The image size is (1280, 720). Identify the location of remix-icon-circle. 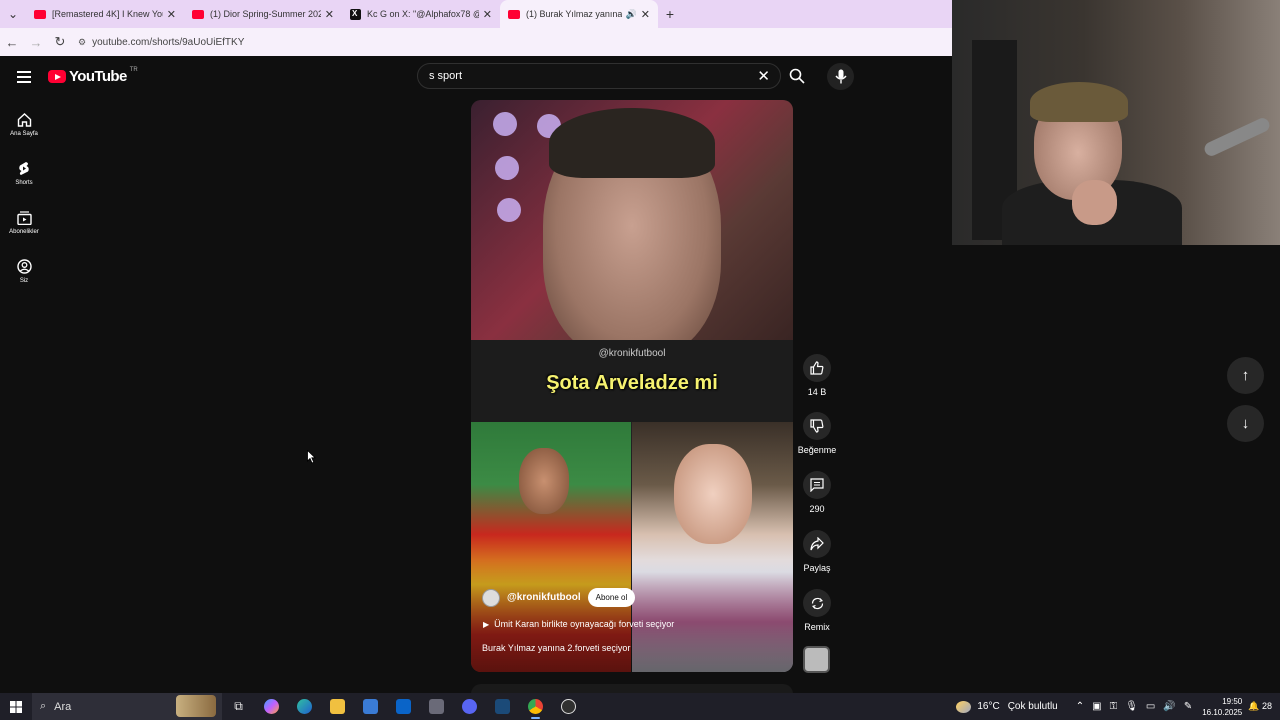
(817, 603).